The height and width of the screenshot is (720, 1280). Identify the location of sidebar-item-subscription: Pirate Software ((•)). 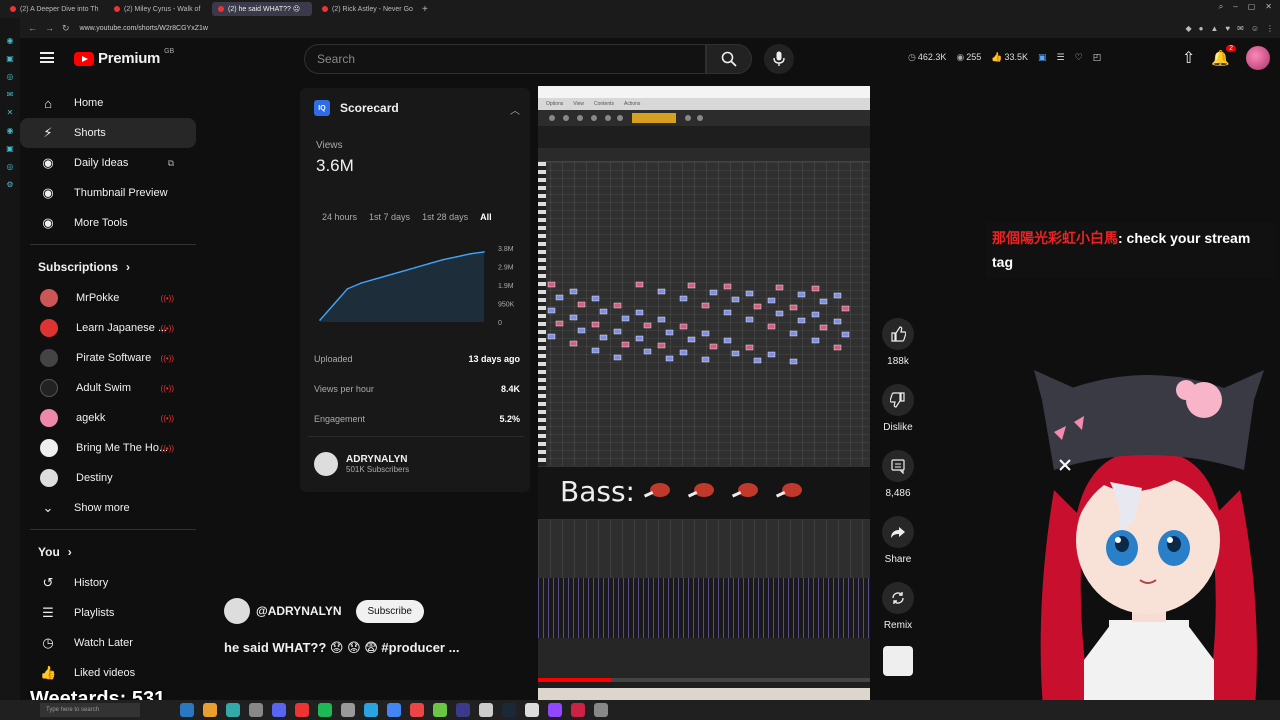
(108, 358).